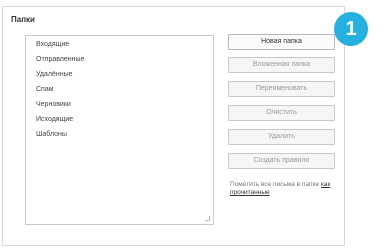  I want to click on hint-text: Пометить все письма в папке, so click(275, 184).